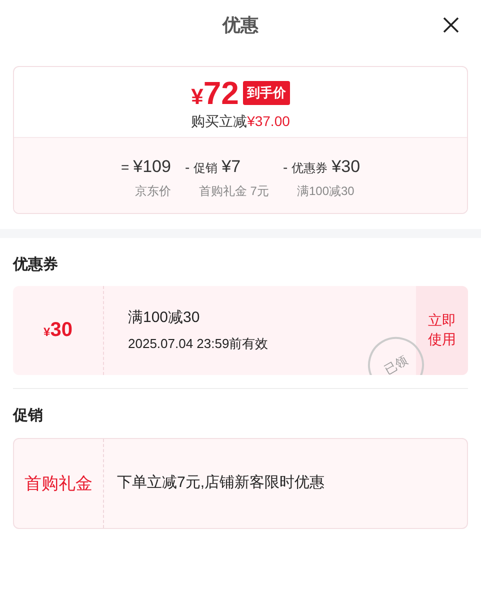 This screenshot has width=481, height=594. What do you see at coordinates (199, 343) in the screenshot?
I see `coupon-validity: 2025.07.04 23:59前有效` at bounding box center [199, 343].